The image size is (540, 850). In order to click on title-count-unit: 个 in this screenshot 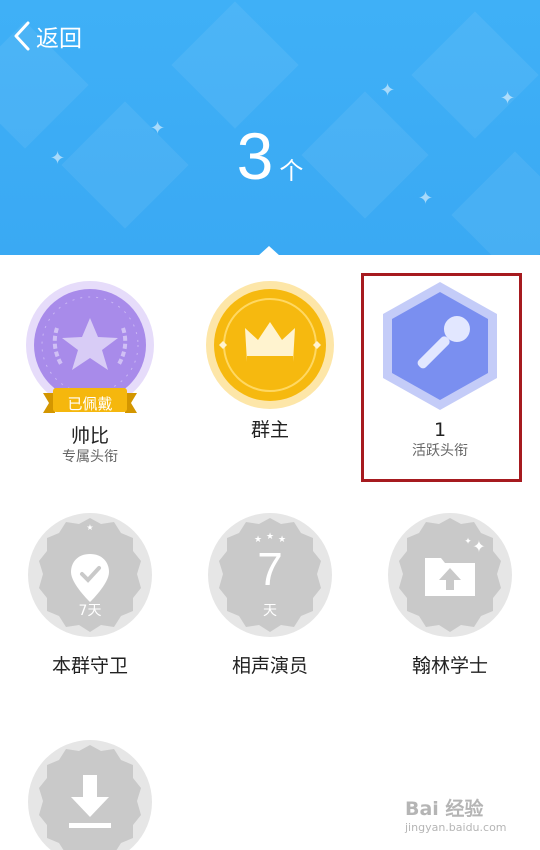, I will do `click(291, 171)`.